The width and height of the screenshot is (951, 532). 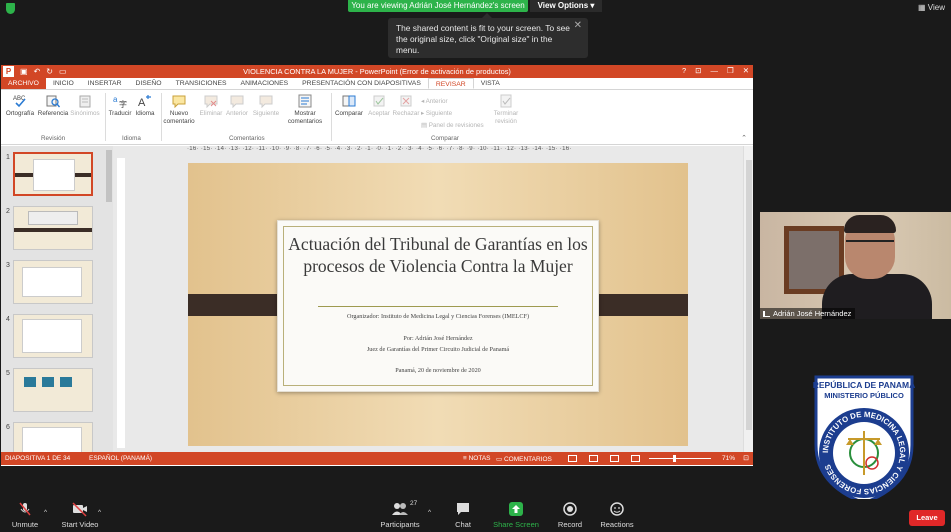 I want to click on view-options-button: View Options ▾, so click(x=566, y=6).